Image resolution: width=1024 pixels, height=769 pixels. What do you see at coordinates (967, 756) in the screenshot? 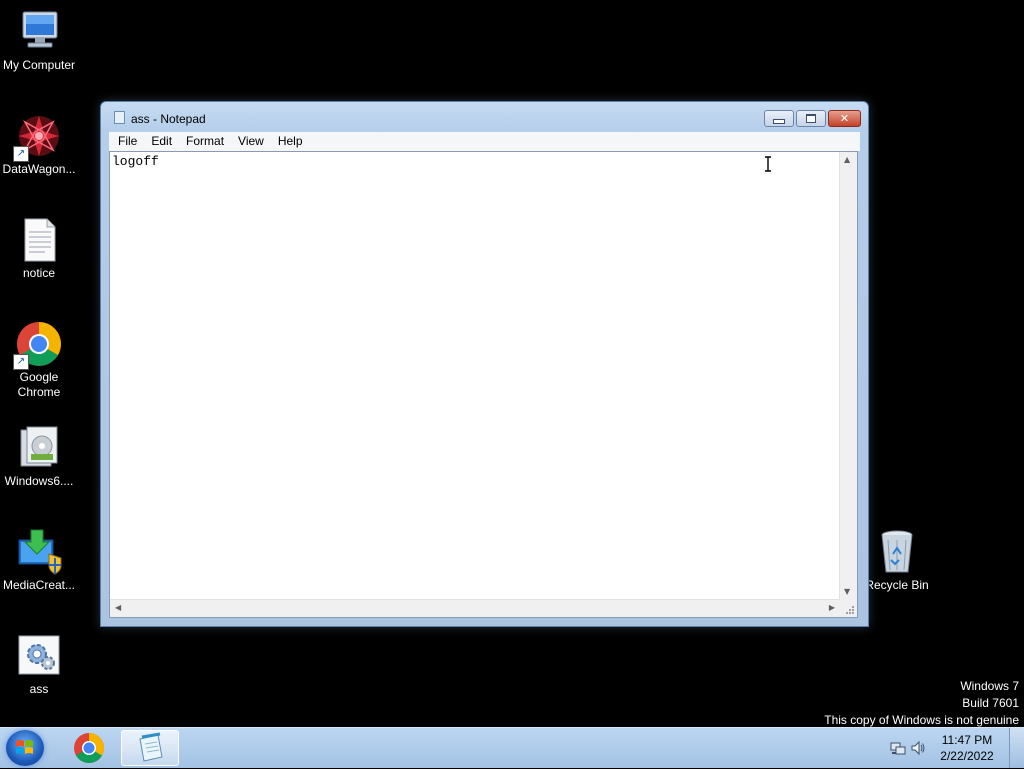
I see `clock-date: 2/22/2022` at bounding box center [967, 756].